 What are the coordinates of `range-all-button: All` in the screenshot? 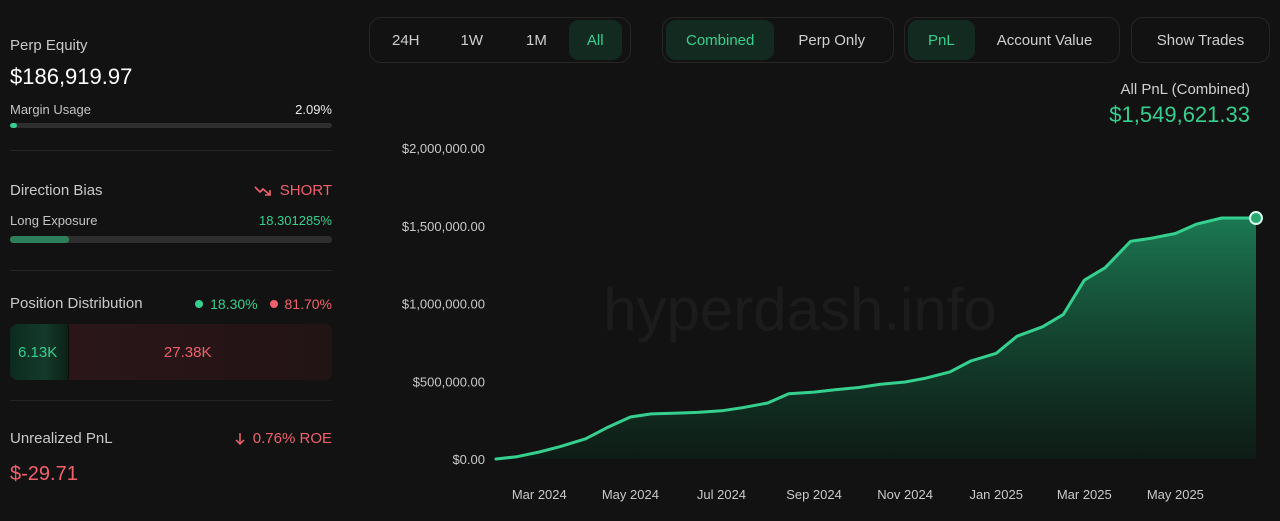 It's located at (595, 40).